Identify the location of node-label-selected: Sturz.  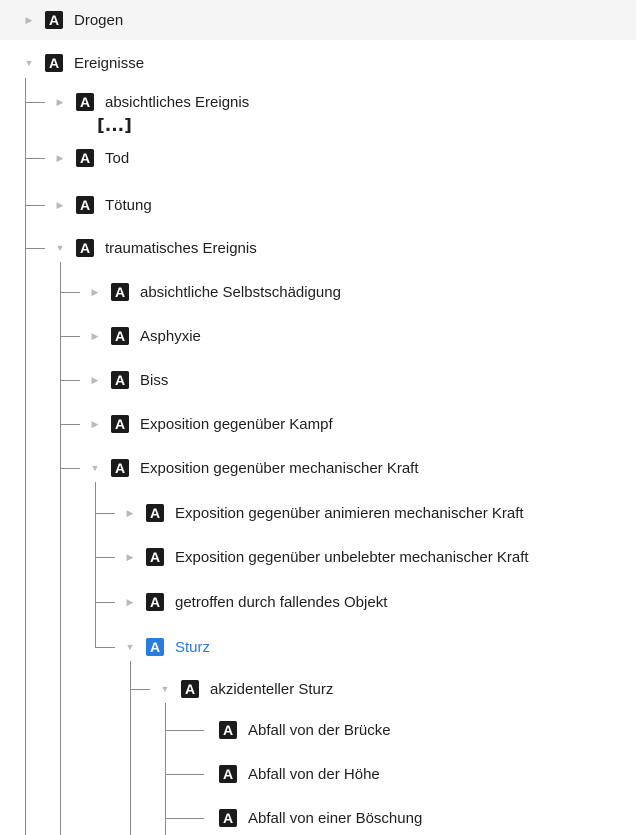
(192, 647).